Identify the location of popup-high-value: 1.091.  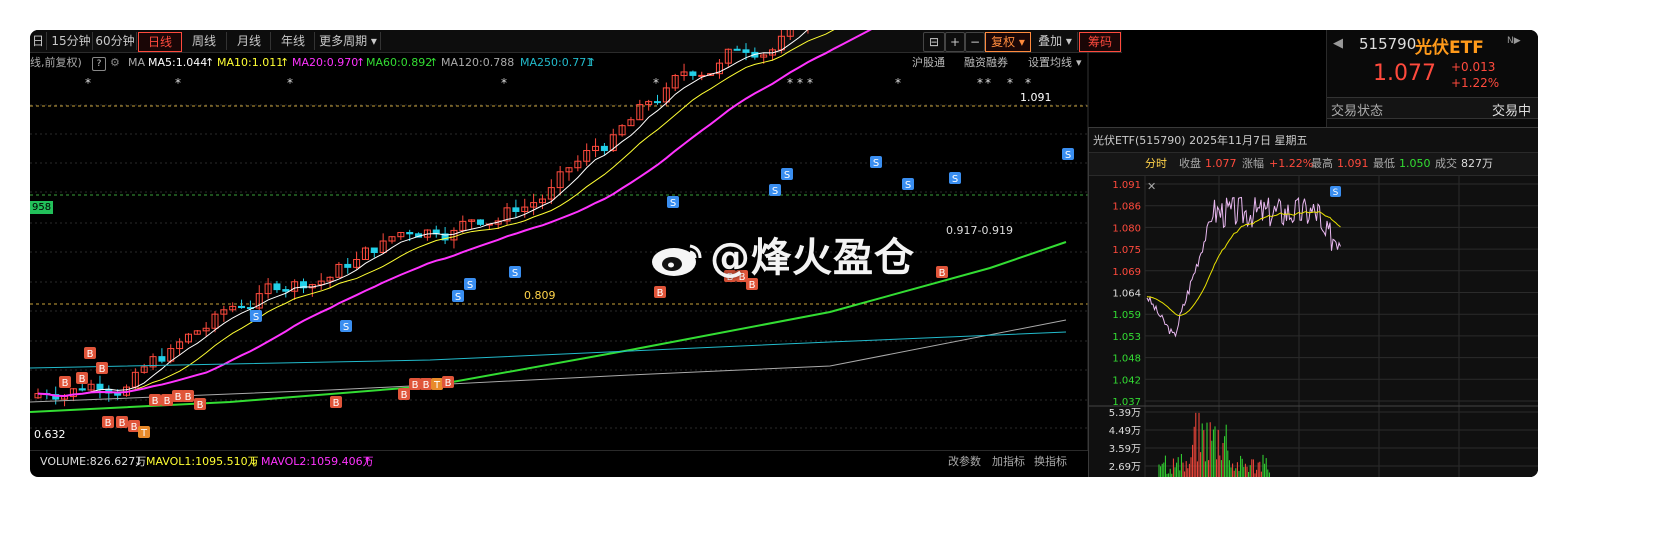
(1353, 163).